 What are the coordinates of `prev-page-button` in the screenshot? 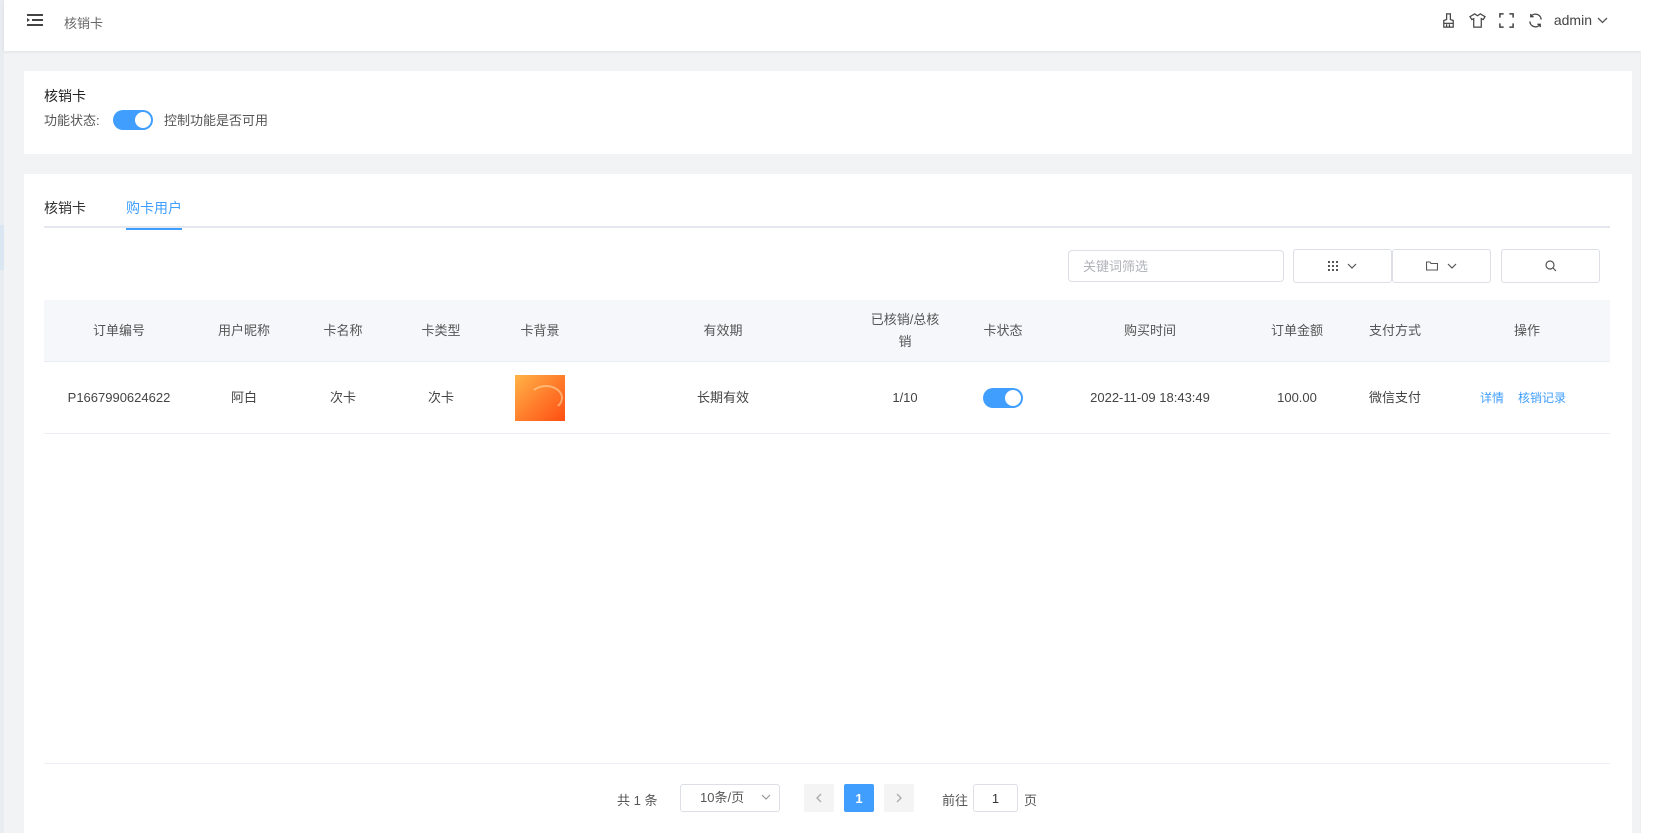 It's located at (819, 798).